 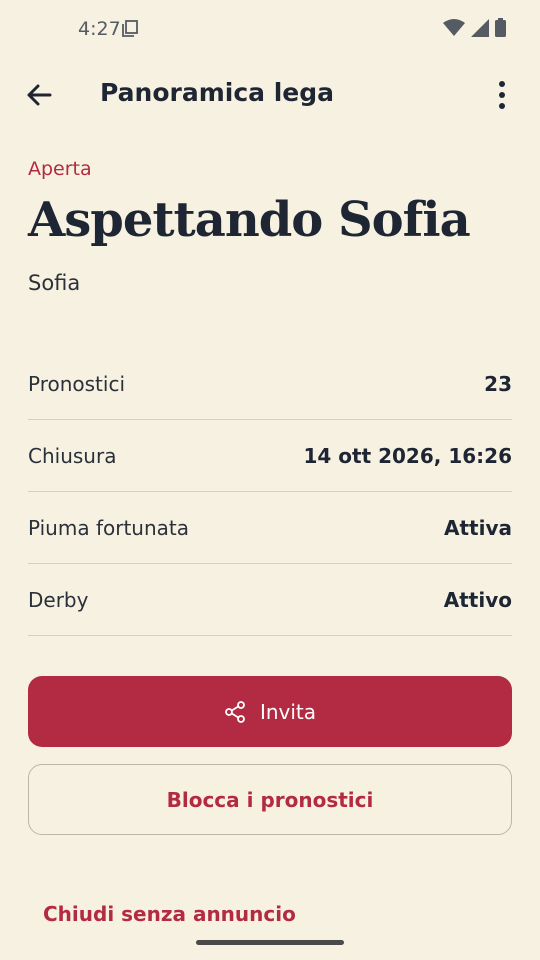 I want to click on page-title: Panoramica lega, so click(x=217, y=92).